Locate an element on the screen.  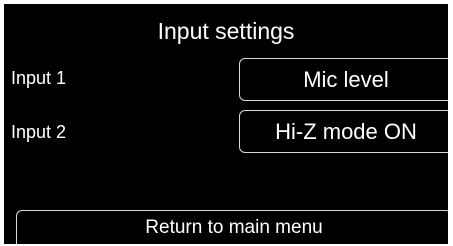
page-title: Input settings is located at coordinates (226, 31).